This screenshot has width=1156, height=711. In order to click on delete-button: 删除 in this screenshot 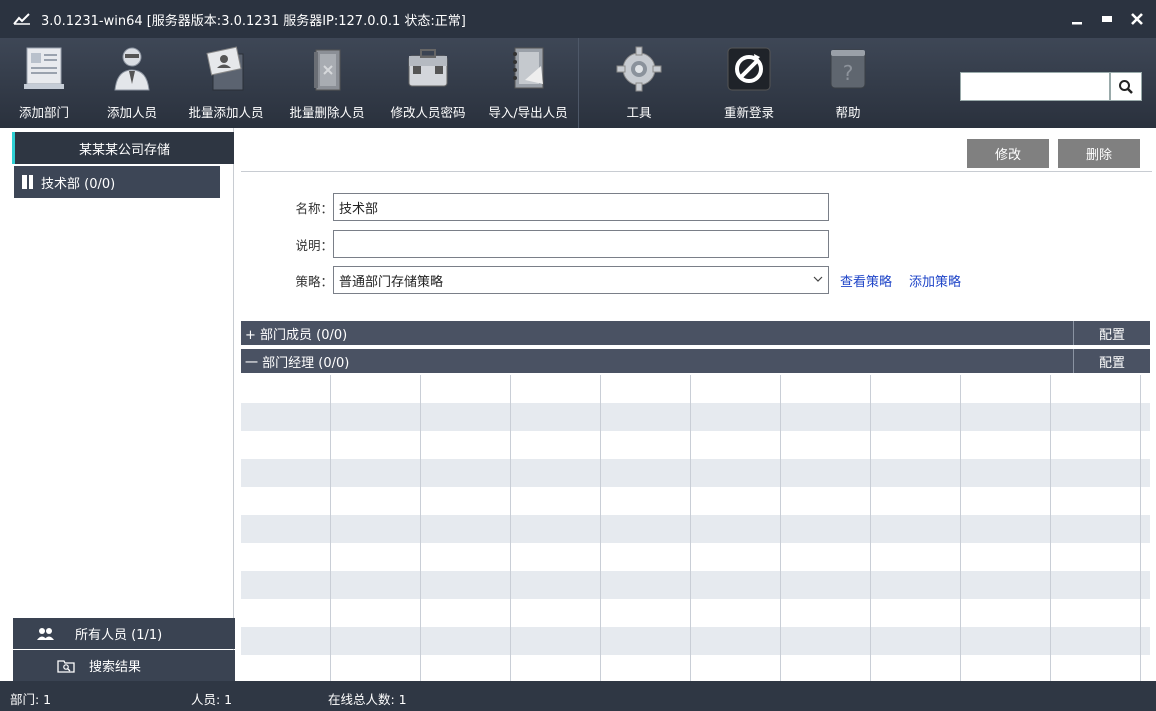, I will do `click(1099, 153)`.